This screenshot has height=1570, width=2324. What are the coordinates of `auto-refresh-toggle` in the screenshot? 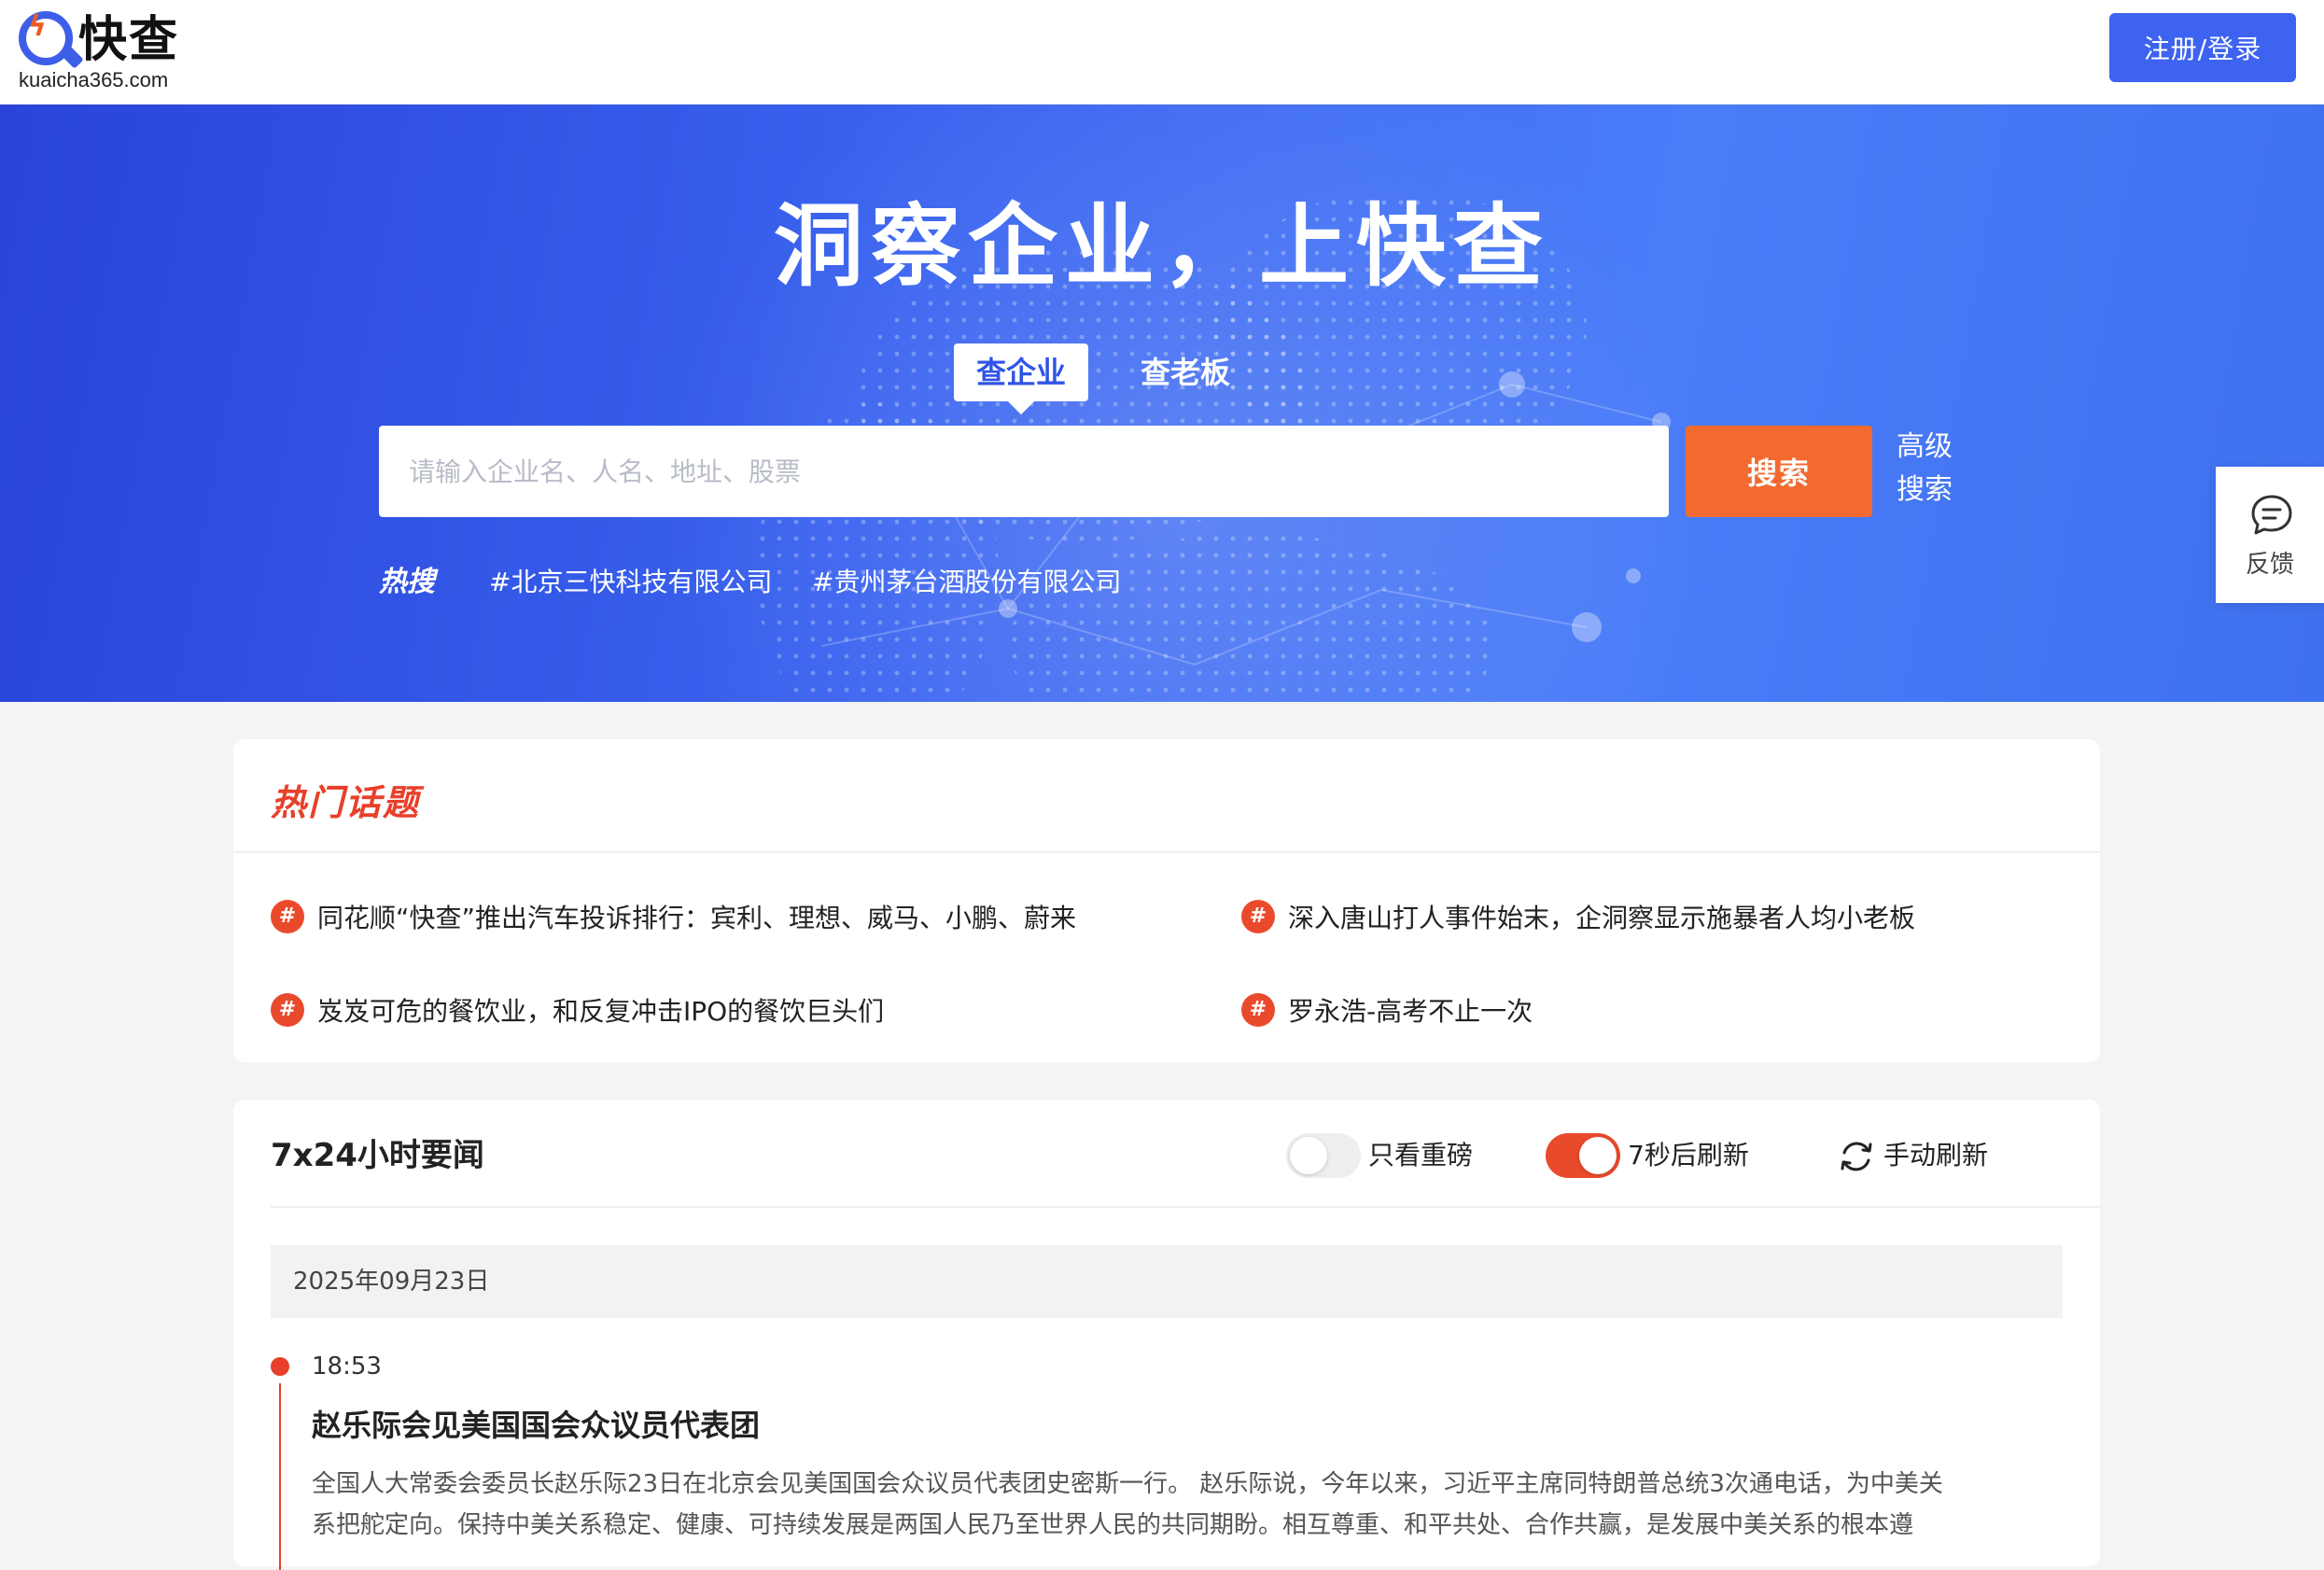 It's located at (1583, 1155).